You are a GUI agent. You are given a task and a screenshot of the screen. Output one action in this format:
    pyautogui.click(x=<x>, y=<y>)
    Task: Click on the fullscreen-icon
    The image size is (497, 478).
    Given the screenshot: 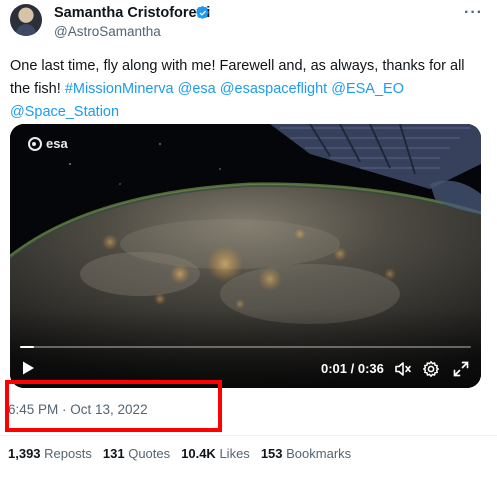 What is the action you would take?
    pyautogui.click(x=461, y=369)
    